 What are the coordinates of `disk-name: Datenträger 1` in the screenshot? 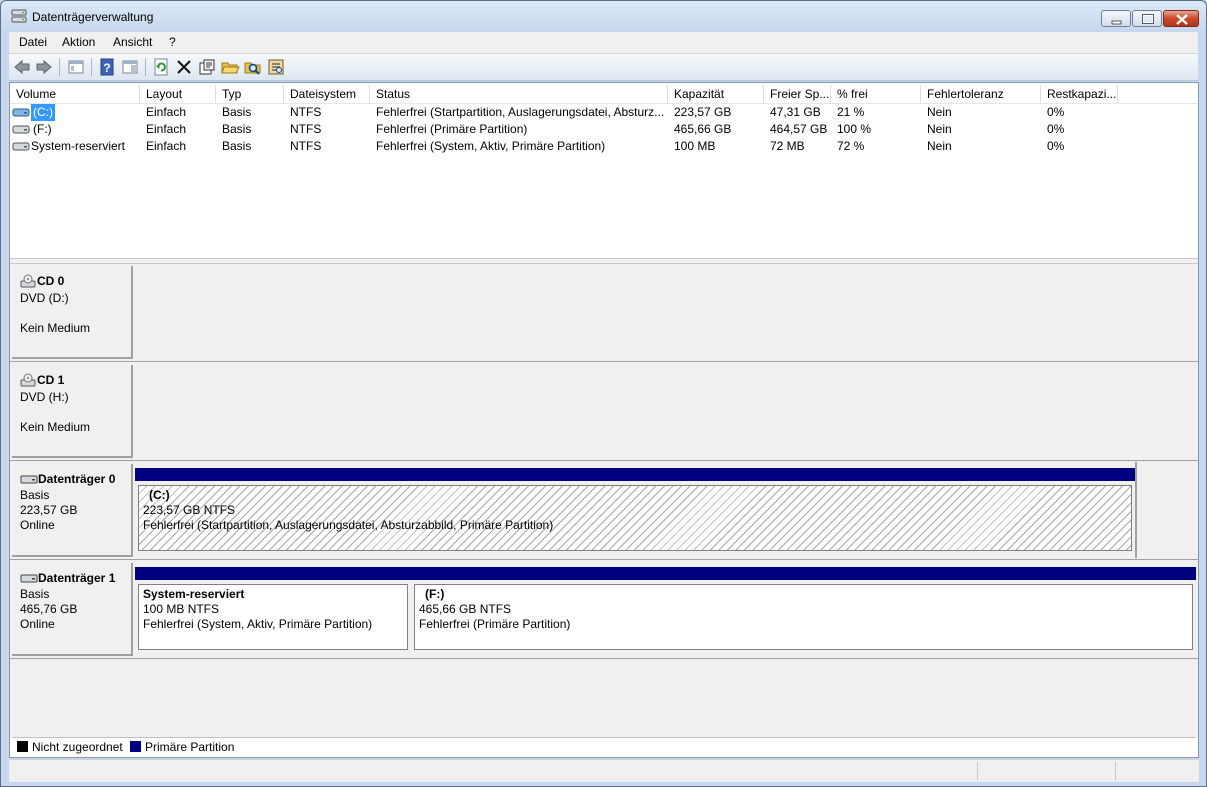 It's located at (77, 578).